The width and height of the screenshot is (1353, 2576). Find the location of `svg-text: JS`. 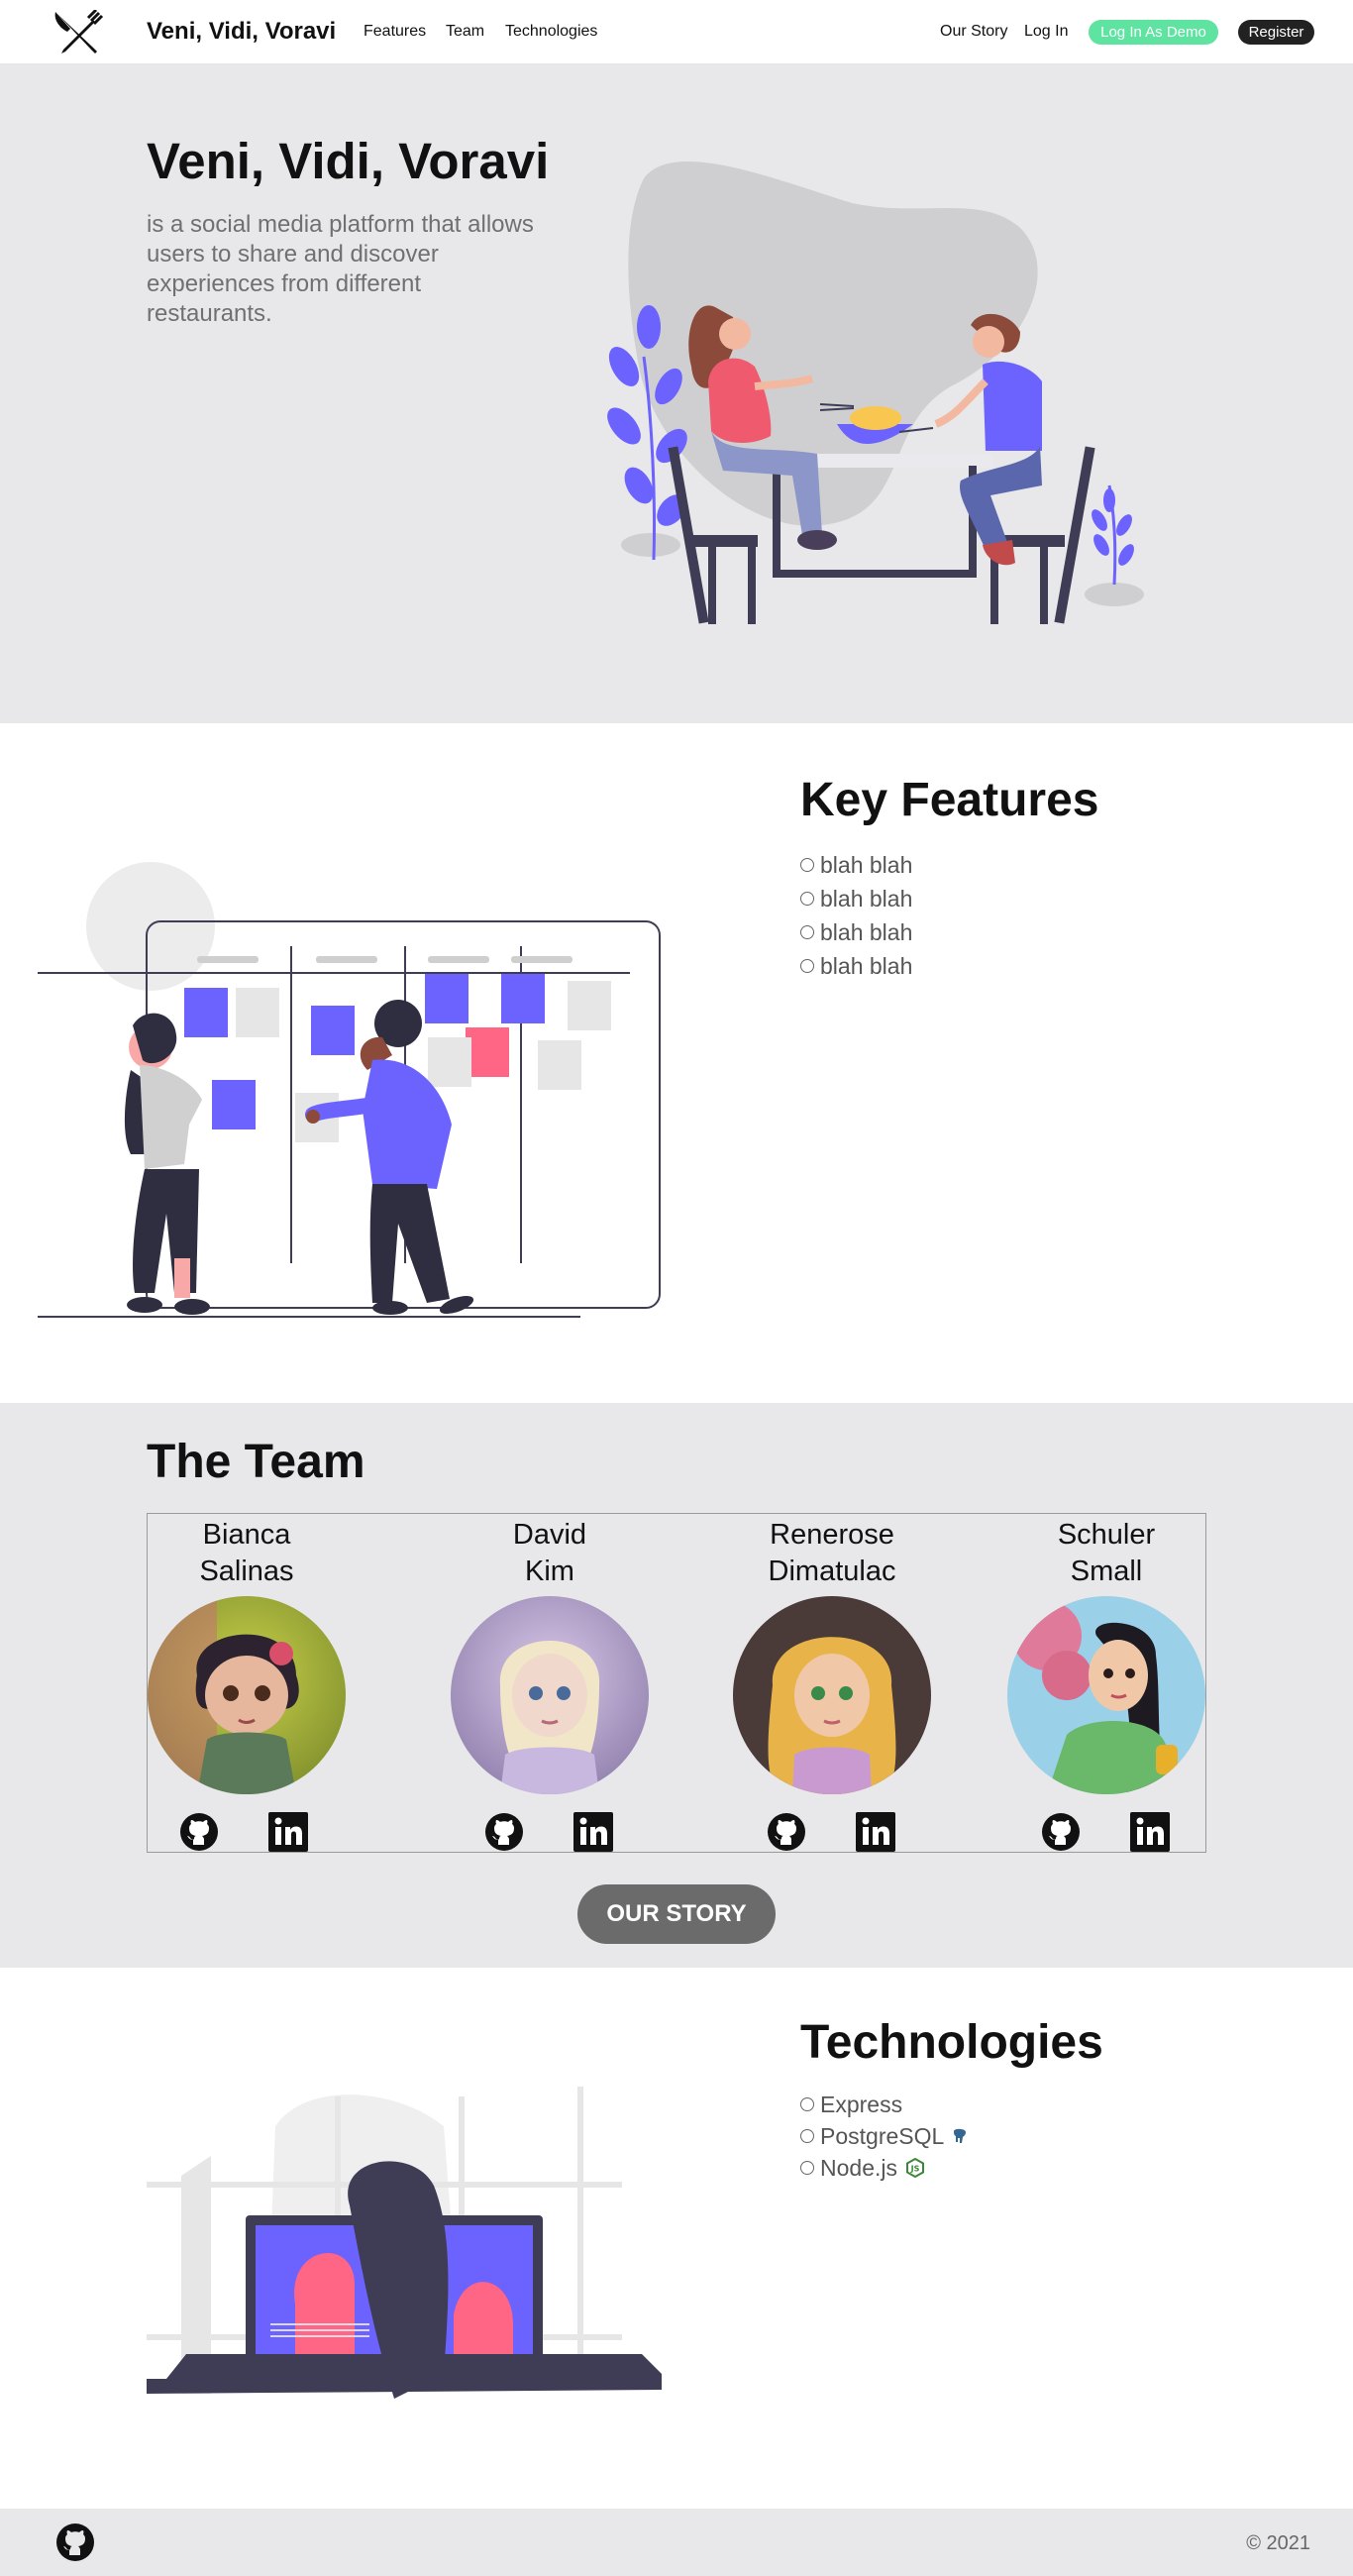

svg-text: JS is located at coordinates (915, 2169).